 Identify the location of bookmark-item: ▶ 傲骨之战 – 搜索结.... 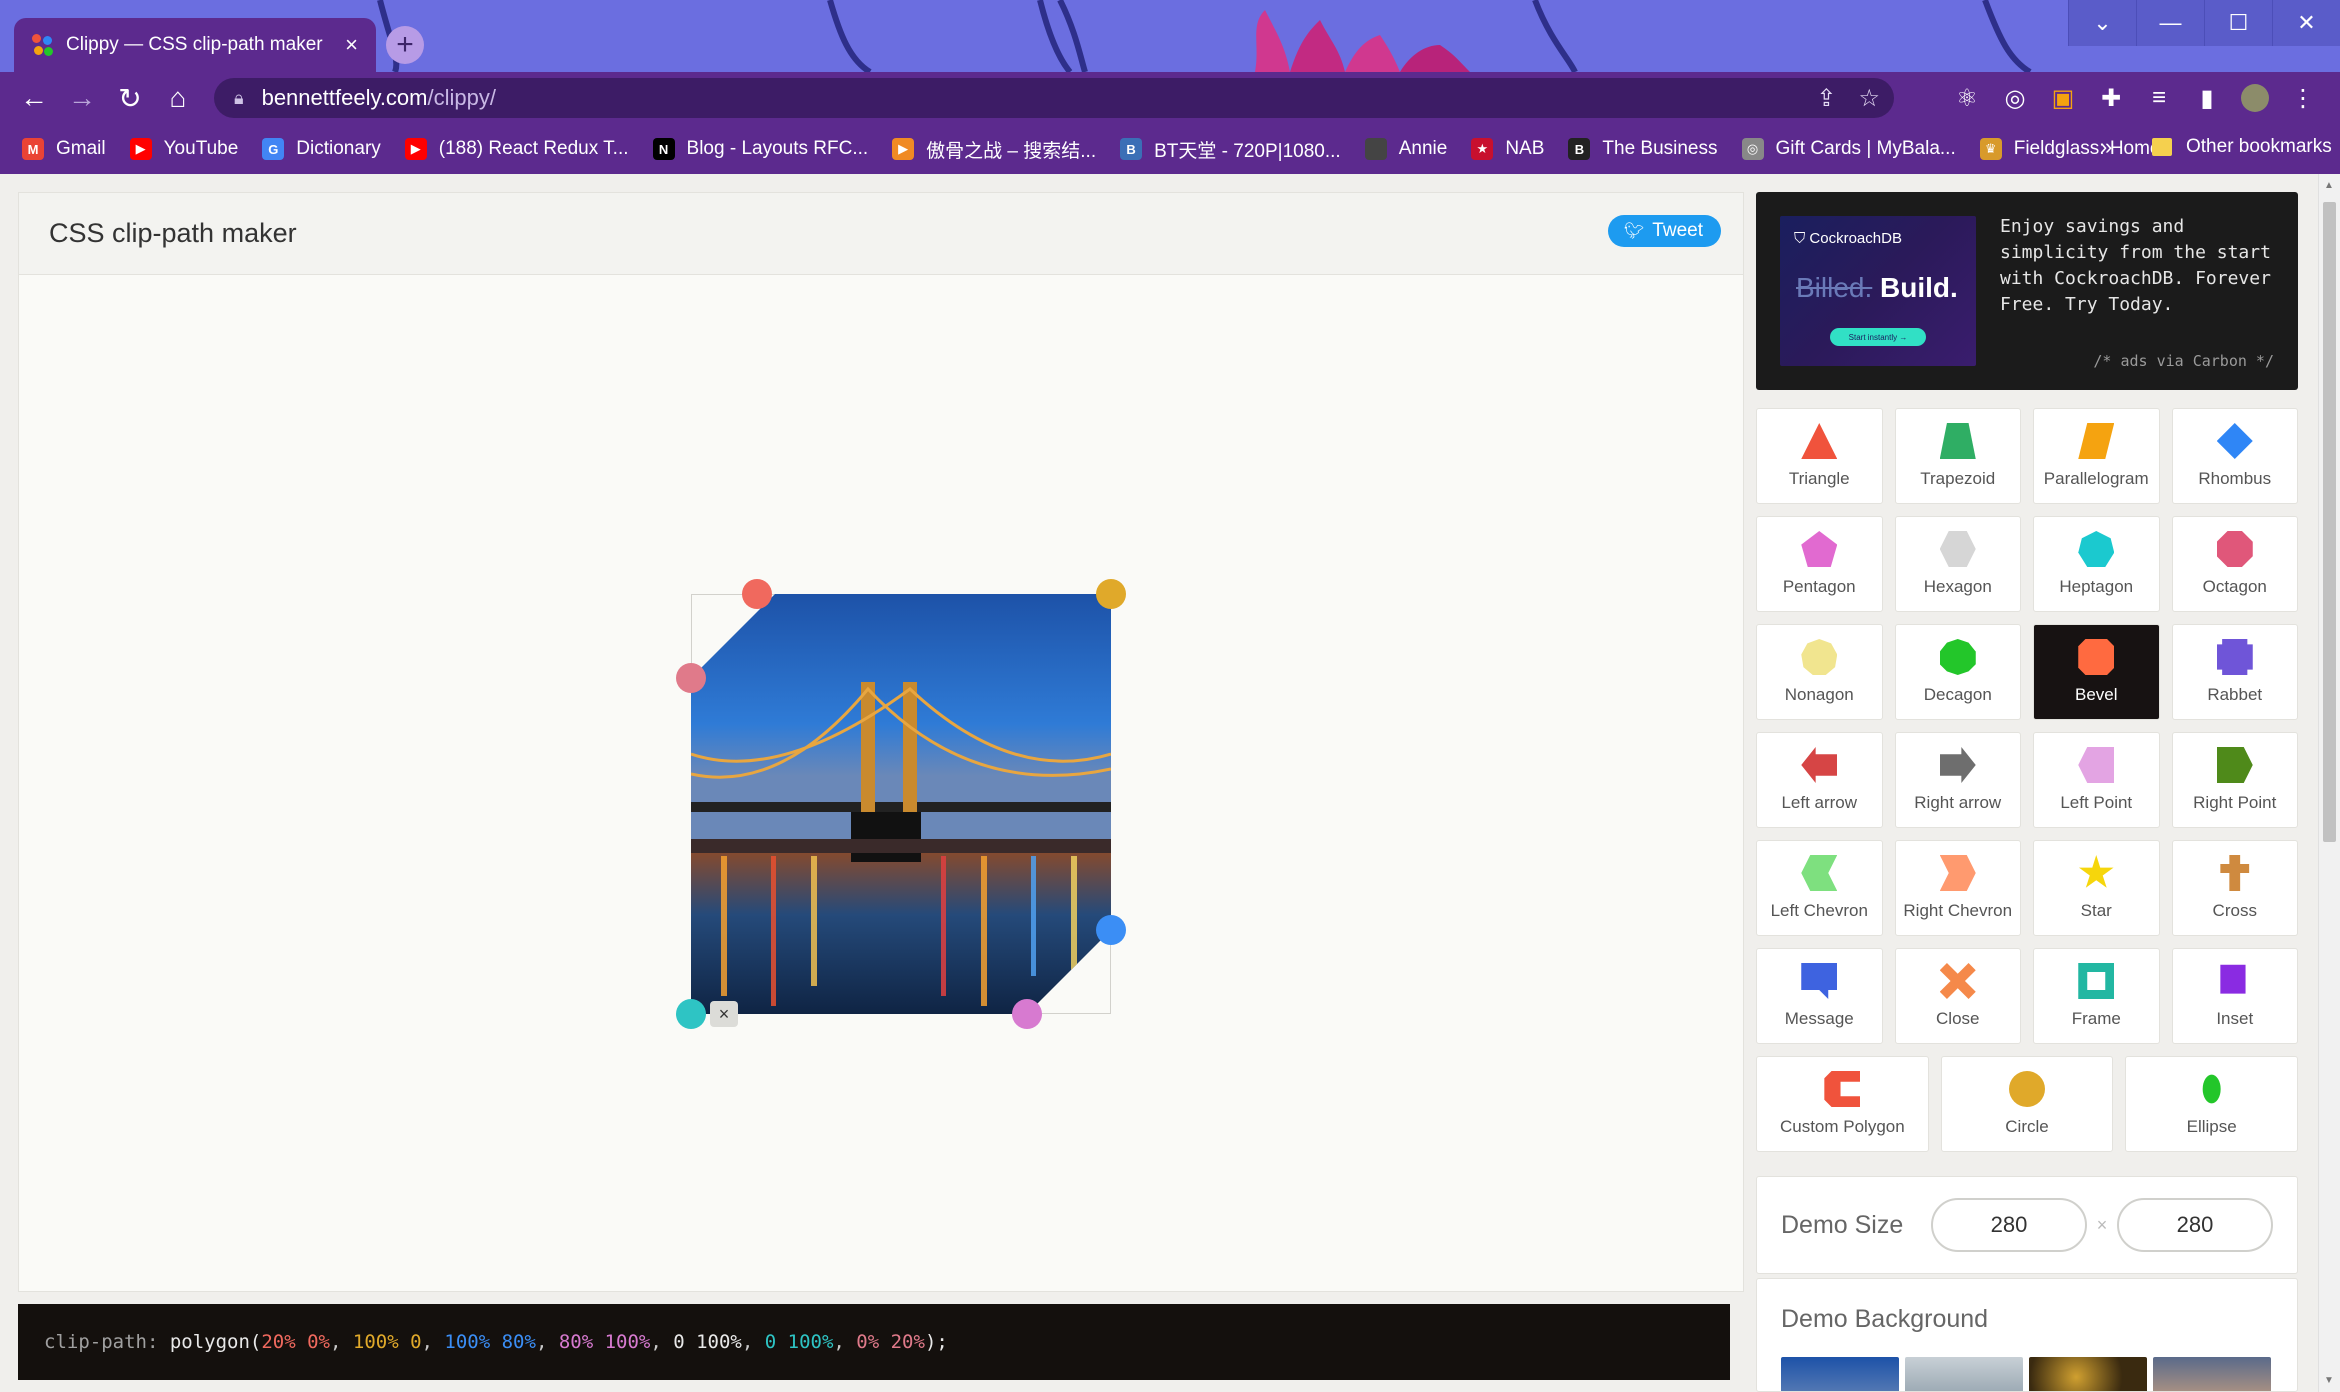
(994, 149).